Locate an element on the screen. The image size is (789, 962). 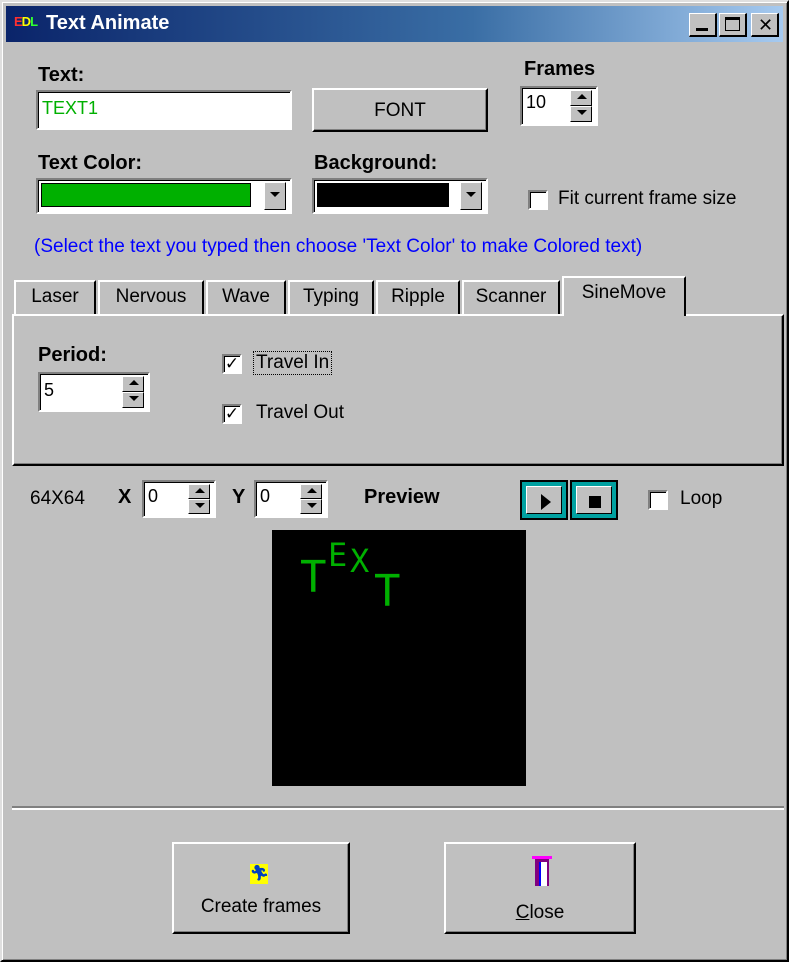
edl-app-icon: EDL is located at coordinates (26, 21).